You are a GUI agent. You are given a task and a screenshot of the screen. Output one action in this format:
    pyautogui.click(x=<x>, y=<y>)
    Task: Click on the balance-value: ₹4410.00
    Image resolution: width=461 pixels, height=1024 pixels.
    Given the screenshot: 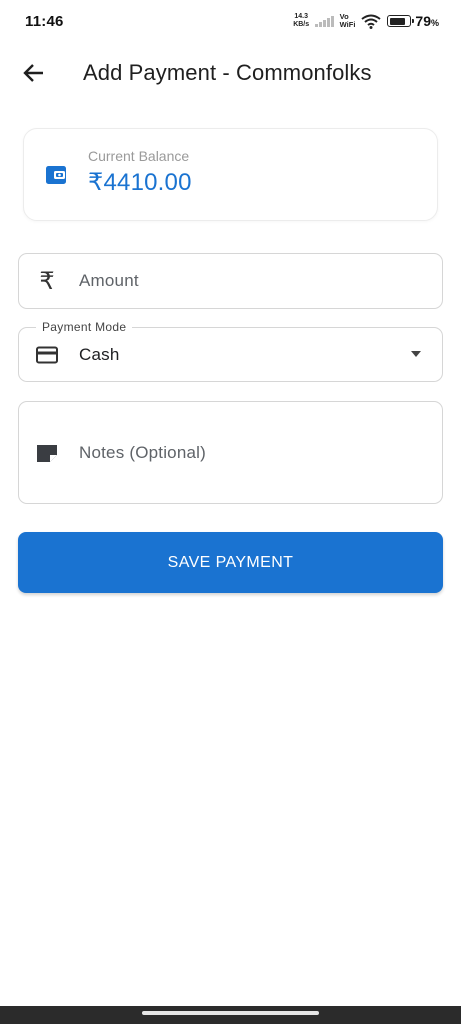 What is the action you would take?
    pyautogui.click(x=140, y=182)
    